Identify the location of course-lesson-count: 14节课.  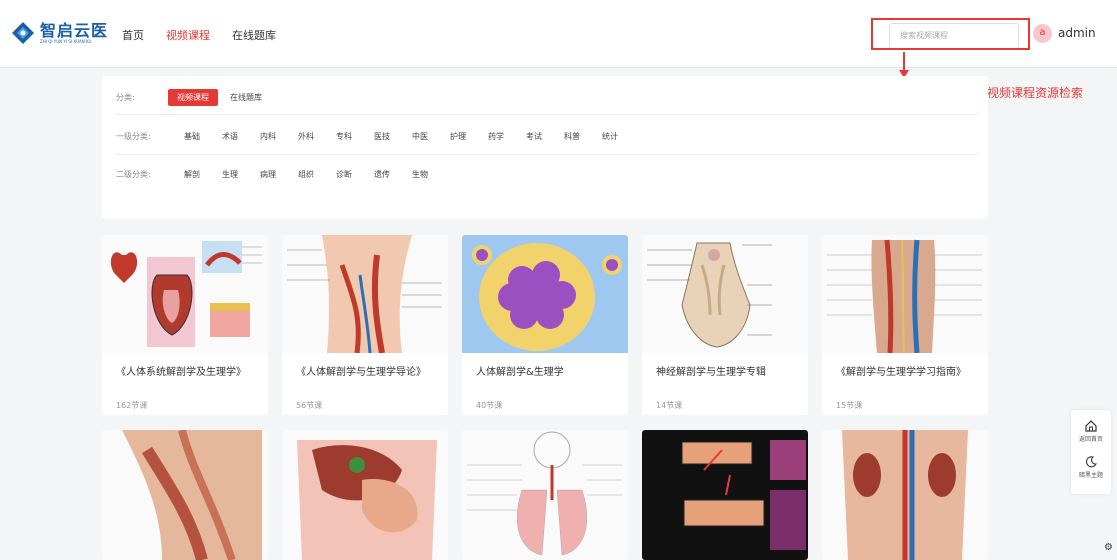
(669, 405).